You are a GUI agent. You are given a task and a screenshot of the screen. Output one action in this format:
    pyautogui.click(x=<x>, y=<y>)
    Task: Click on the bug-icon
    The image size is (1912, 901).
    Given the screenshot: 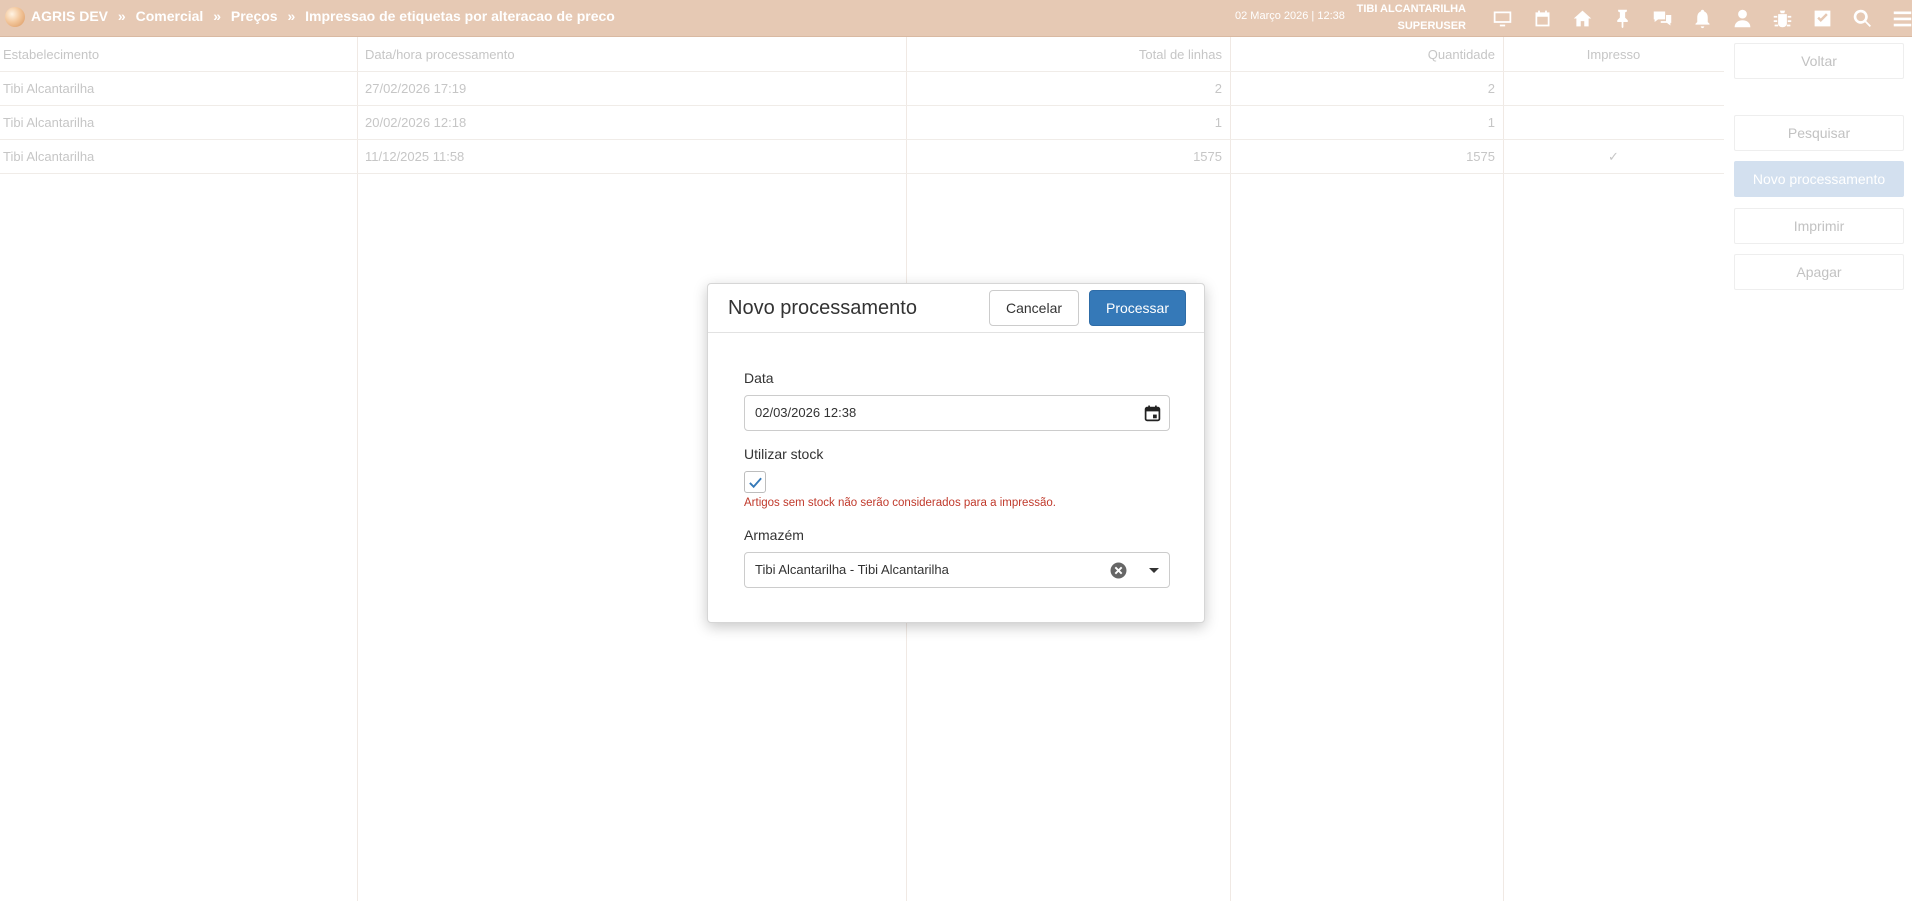 What is the action you would take?
    pyautogui.click(x=1782, y=18)
    